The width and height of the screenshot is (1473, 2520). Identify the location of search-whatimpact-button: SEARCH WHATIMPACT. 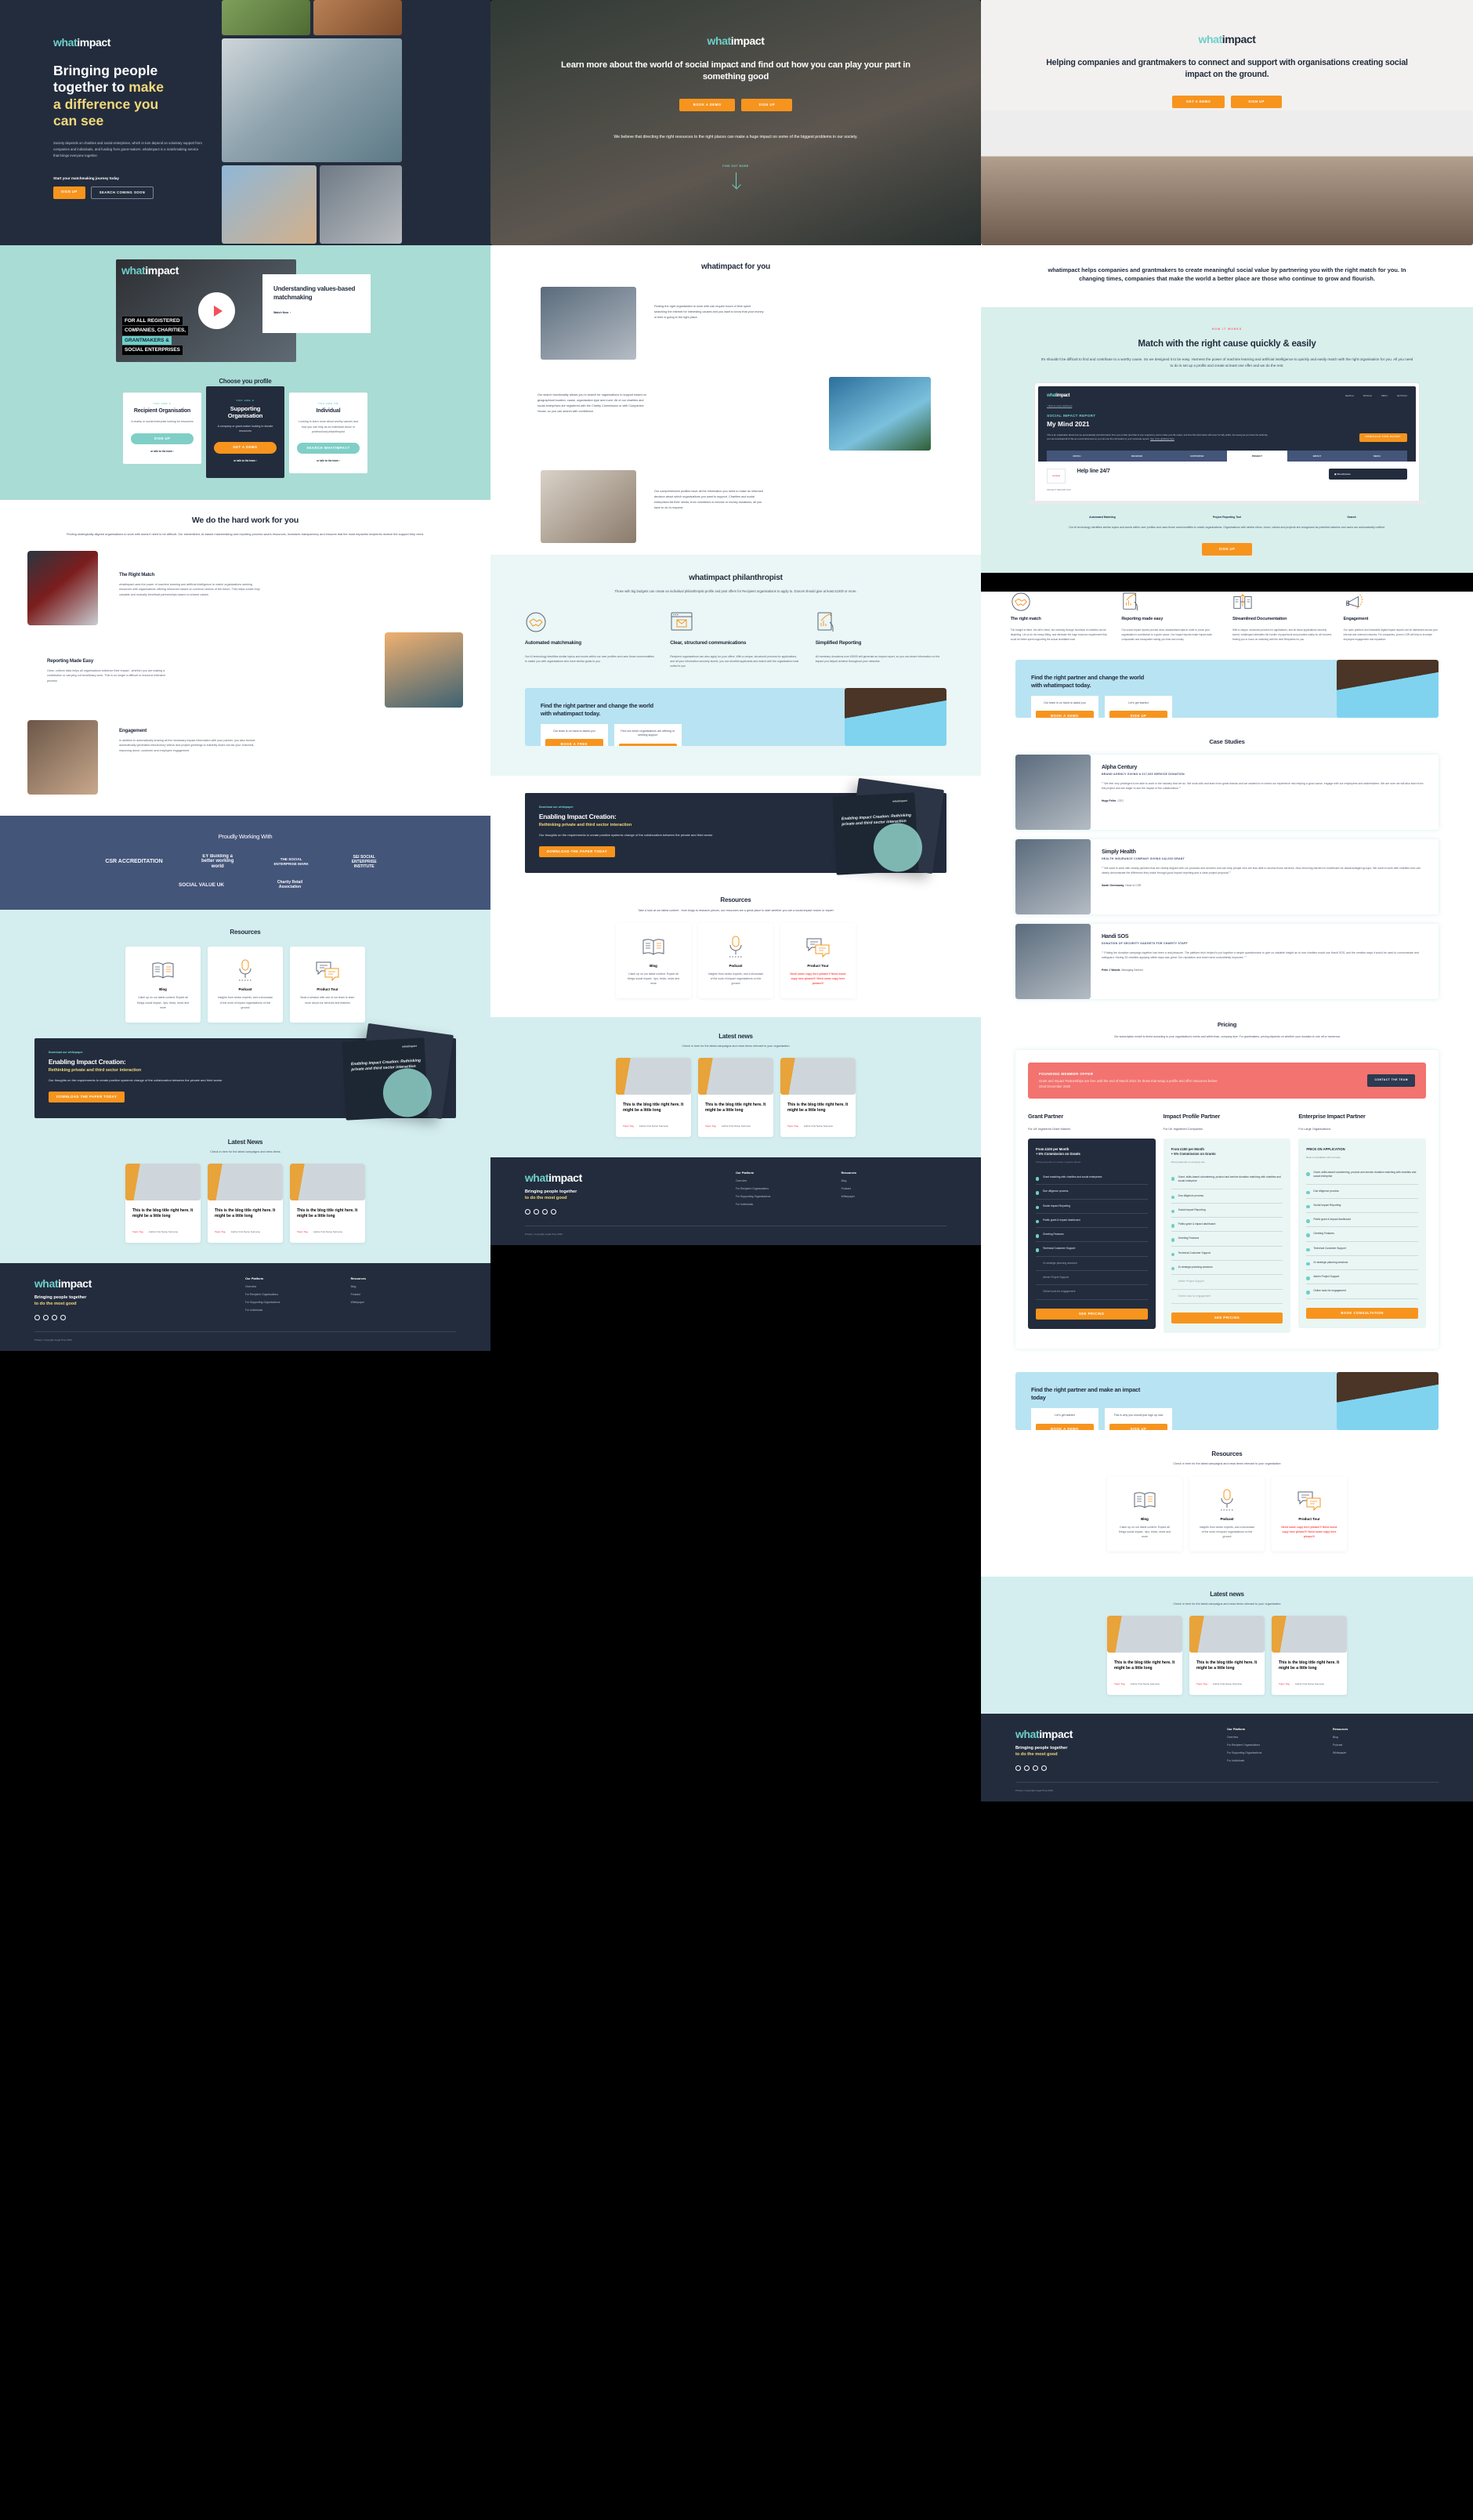
(328, 448).